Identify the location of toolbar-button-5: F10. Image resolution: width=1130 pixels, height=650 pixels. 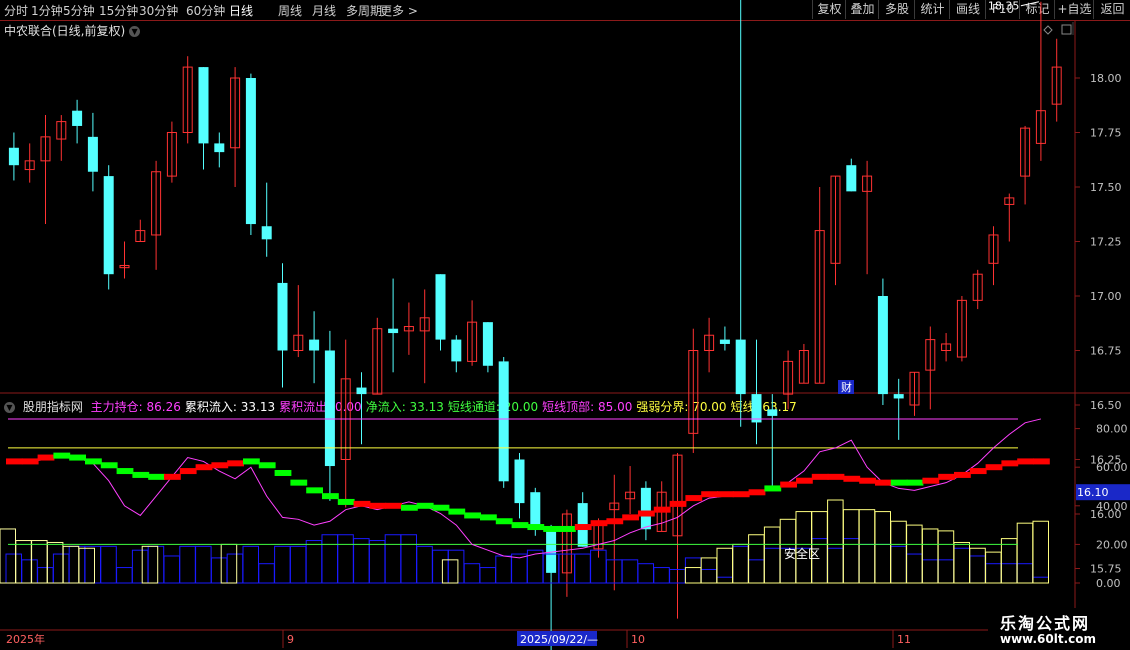
(1002, 9).